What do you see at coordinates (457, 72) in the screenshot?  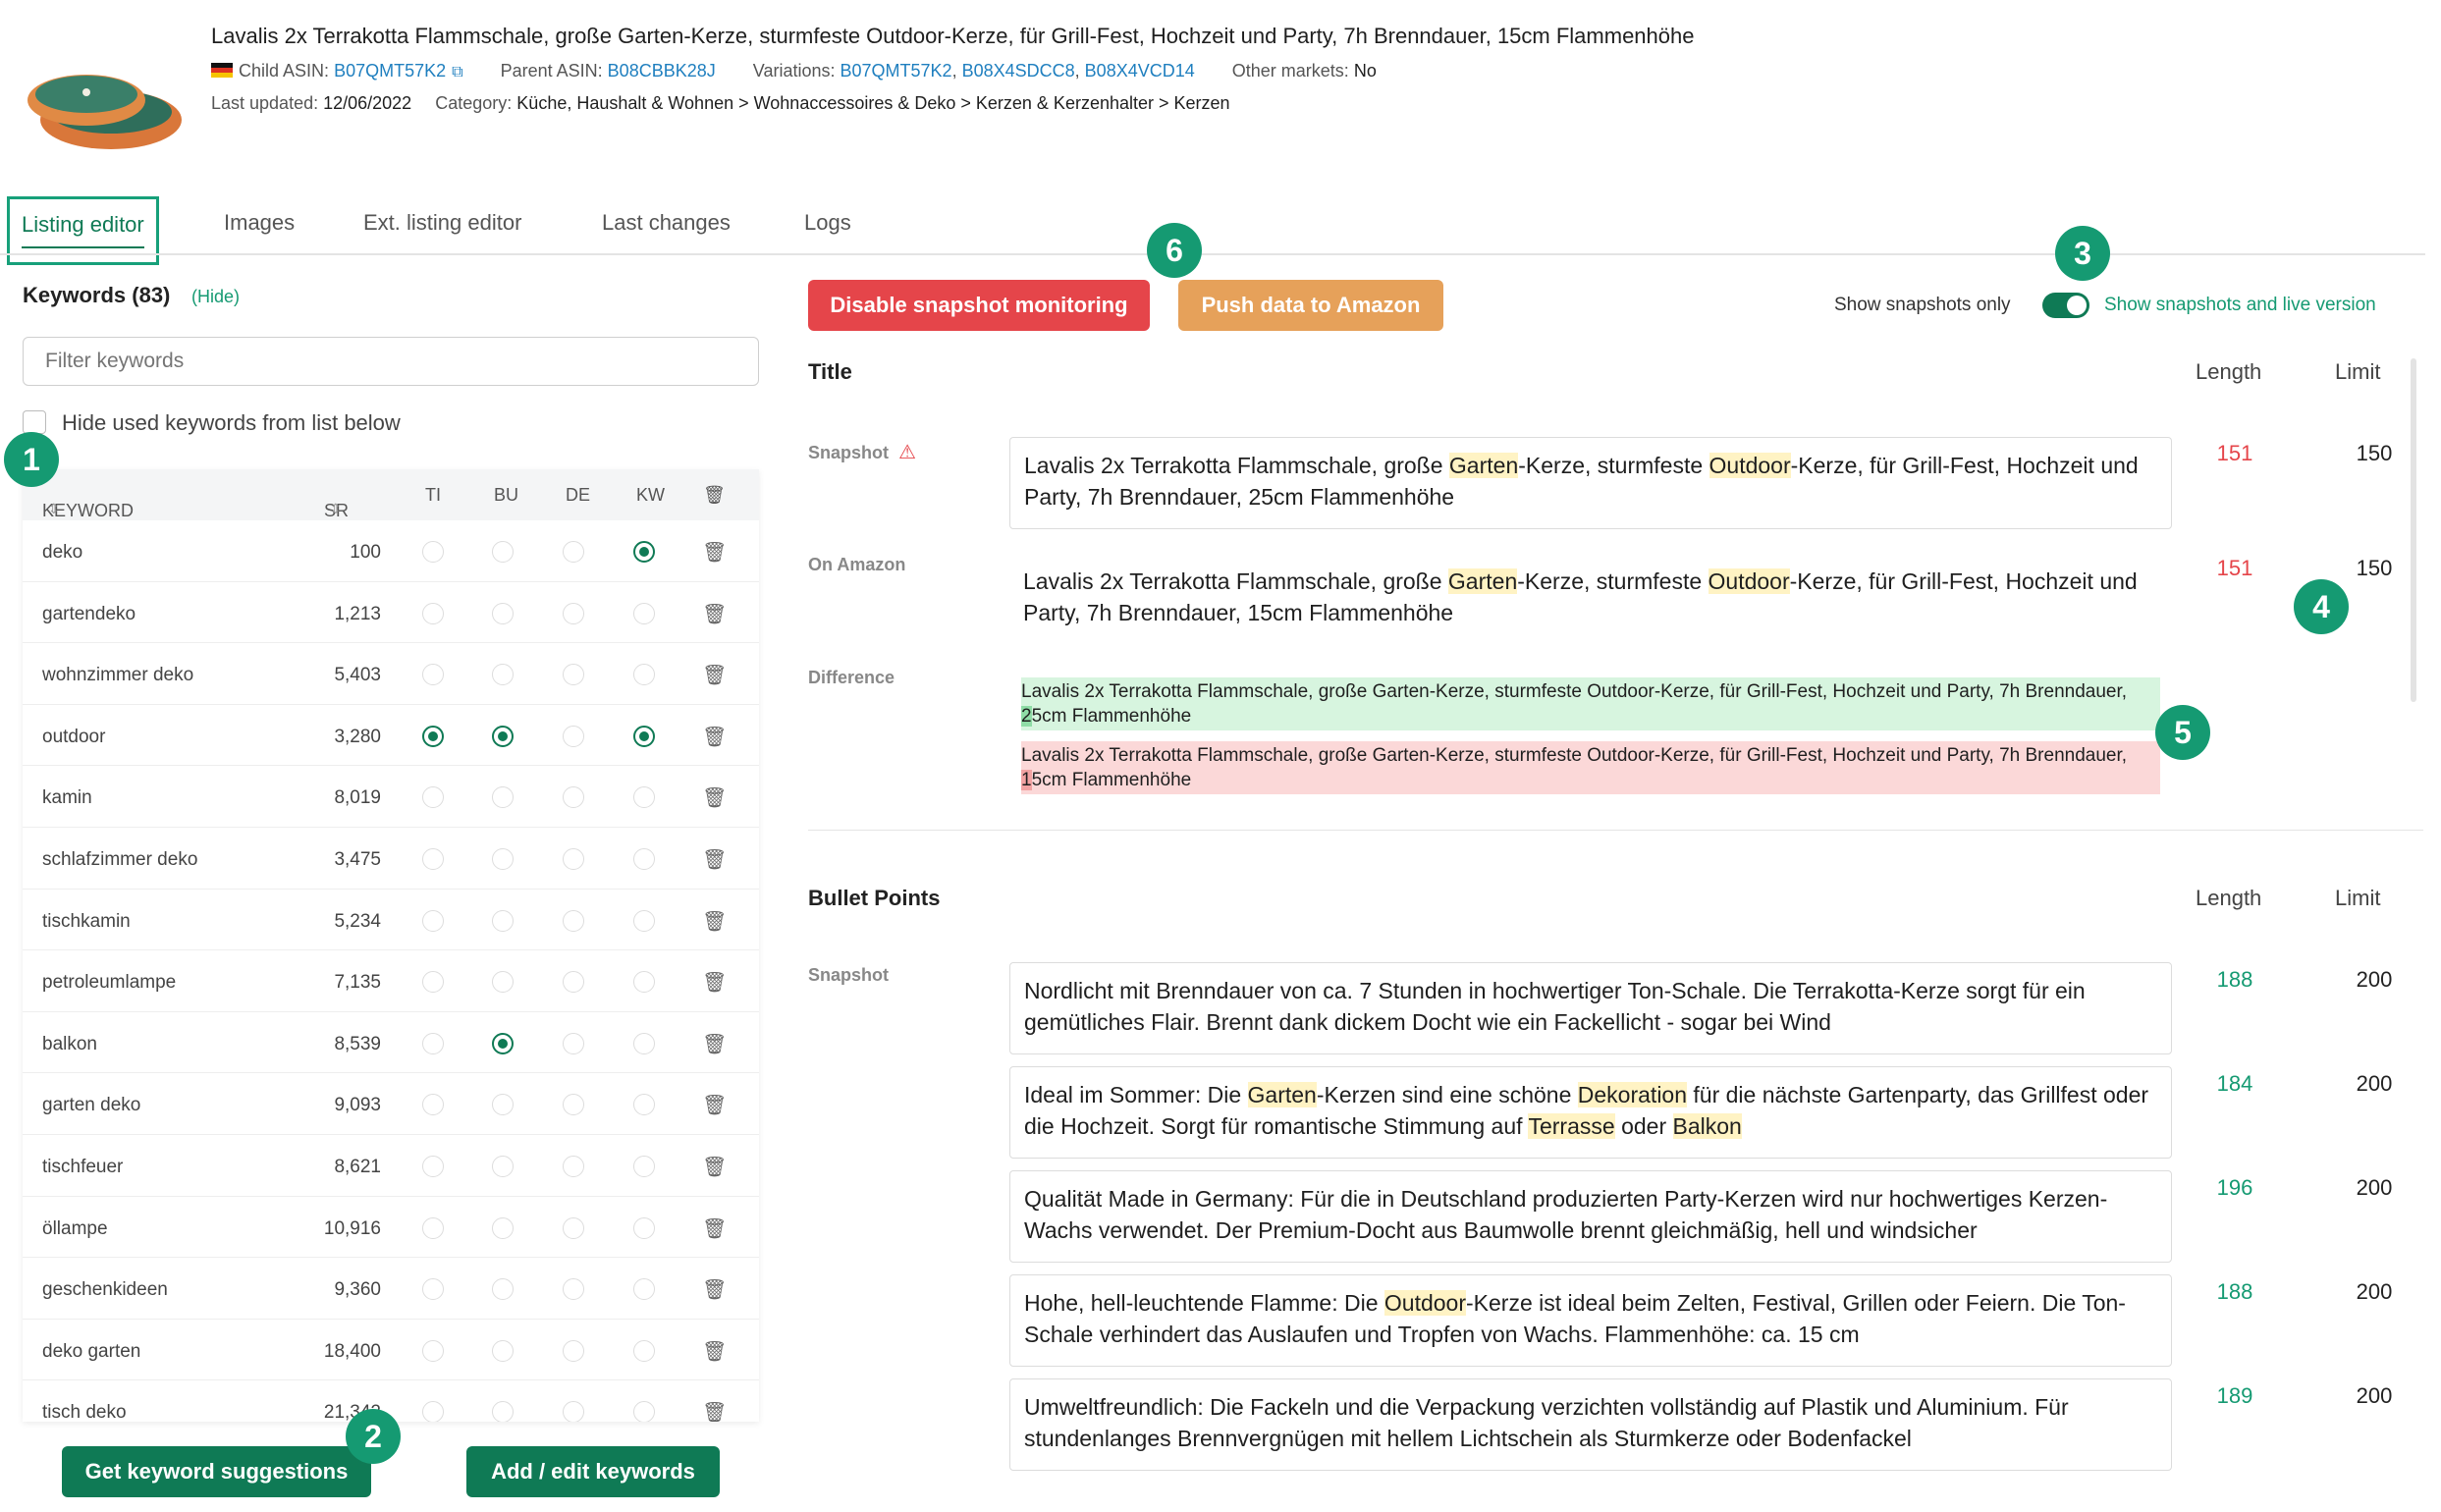 I see `external-link-icon: ⧉` at bounding box center [457, 72].